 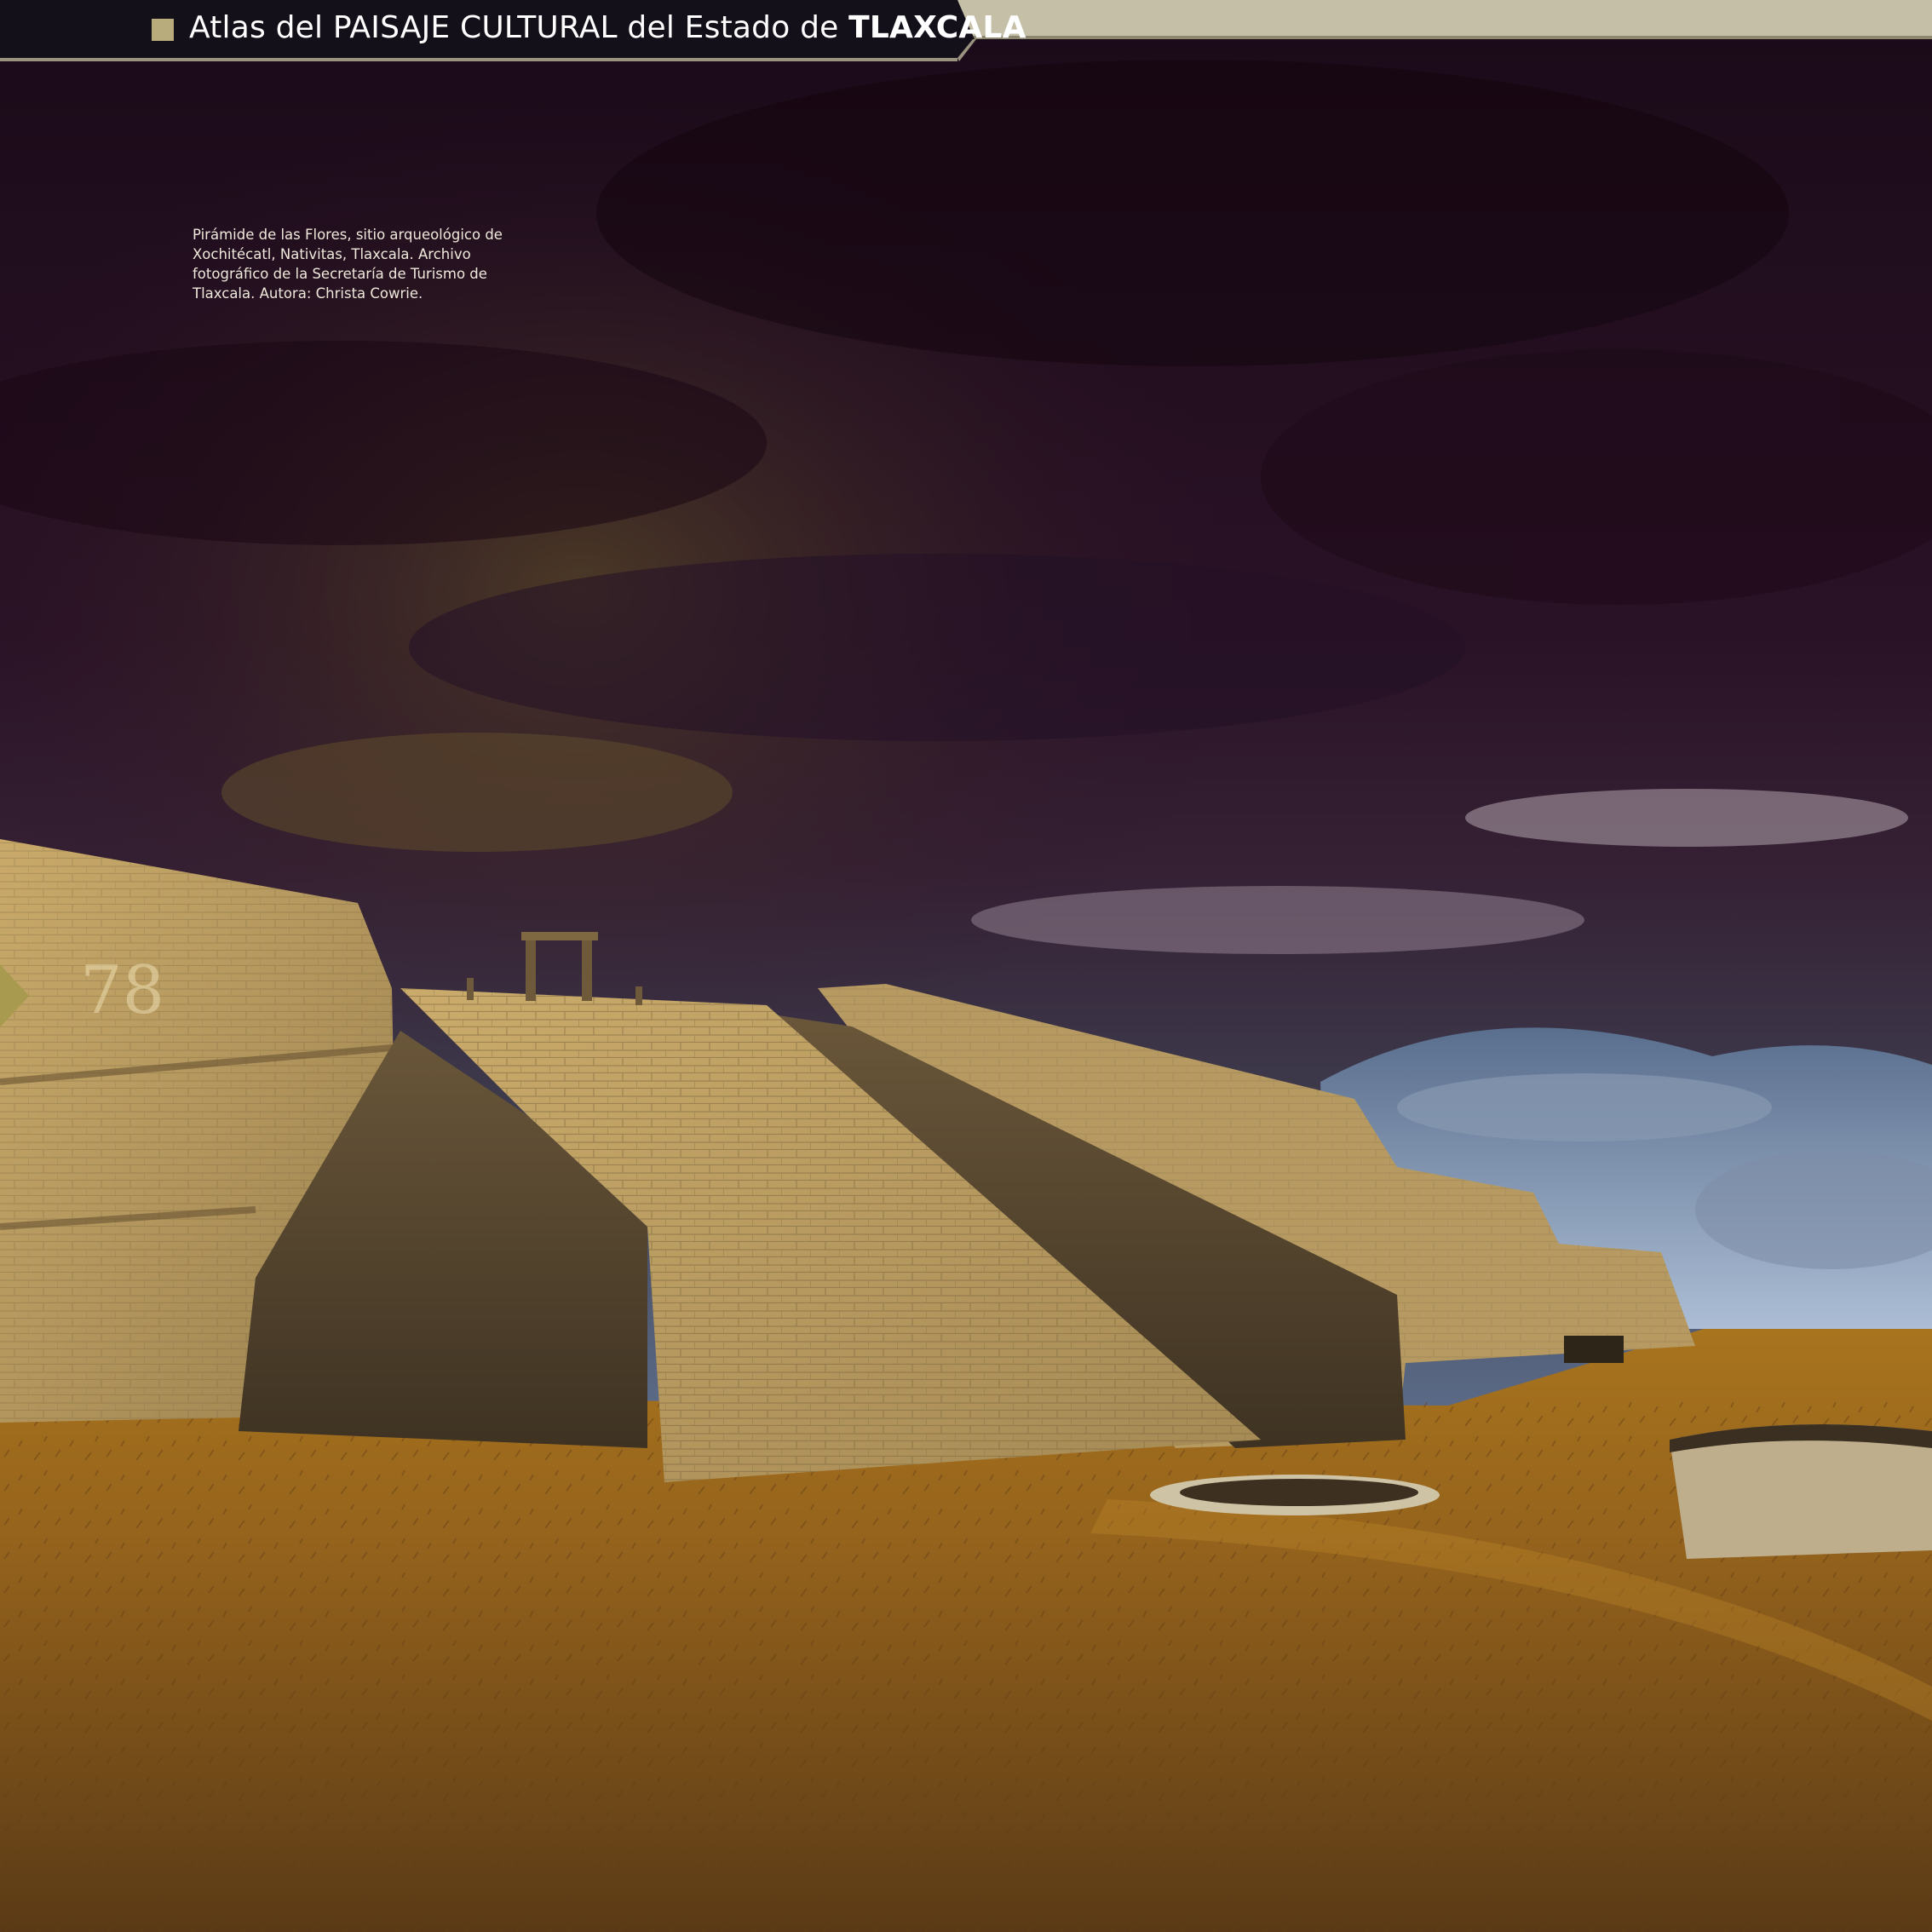 I want to click on header-title-prefix: Atlas del PAISAJE CULTURAL del Estado de, so click(x=514, y=28).